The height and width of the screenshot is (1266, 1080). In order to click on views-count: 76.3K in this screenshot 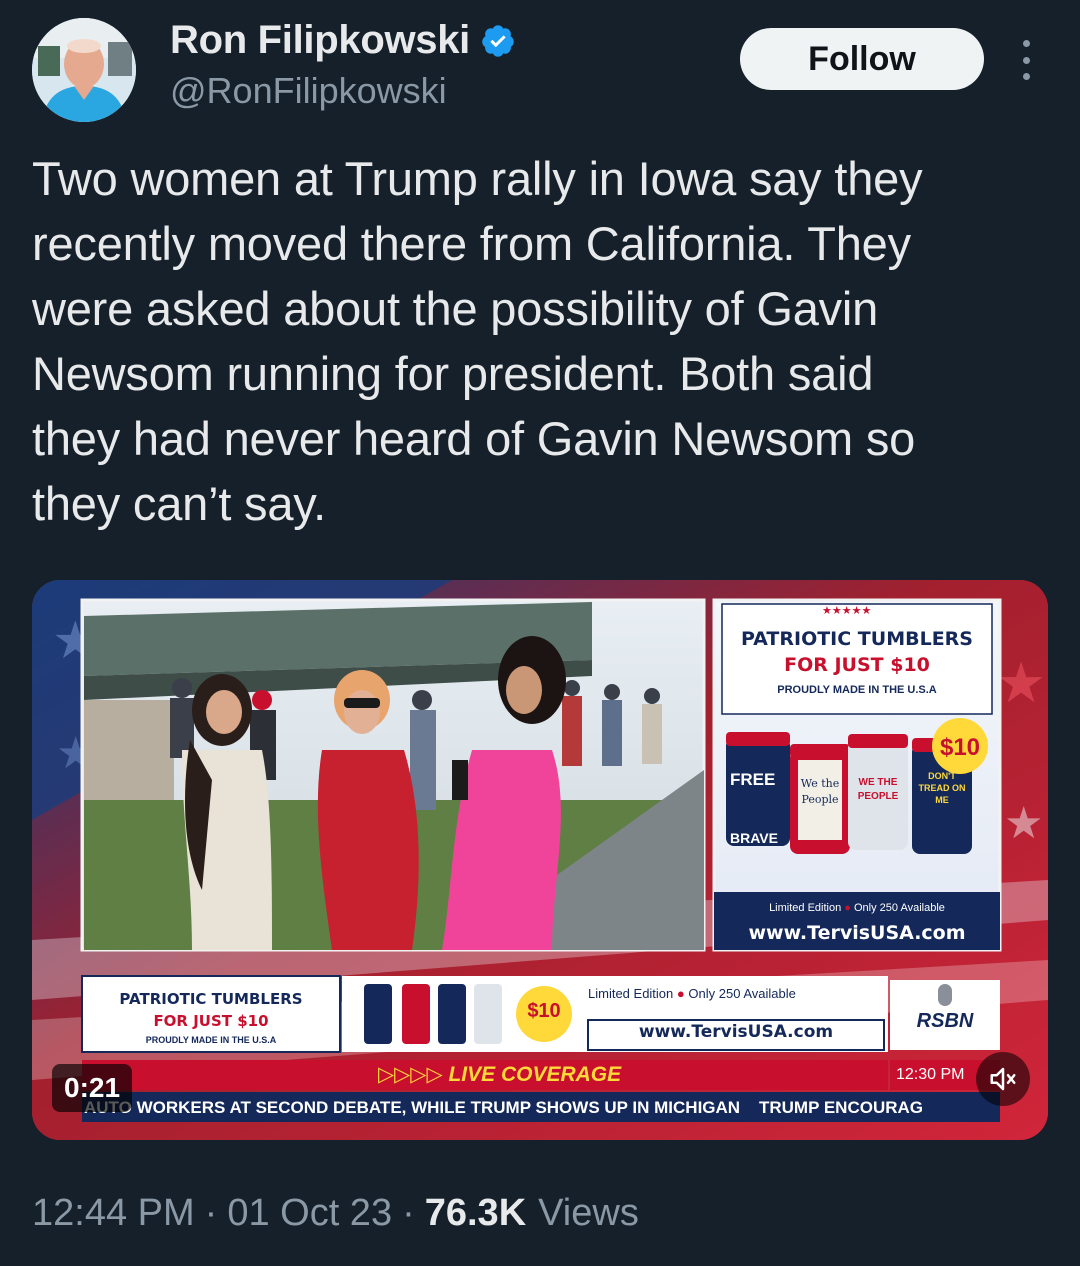, I will do `click(475, 1213)`.